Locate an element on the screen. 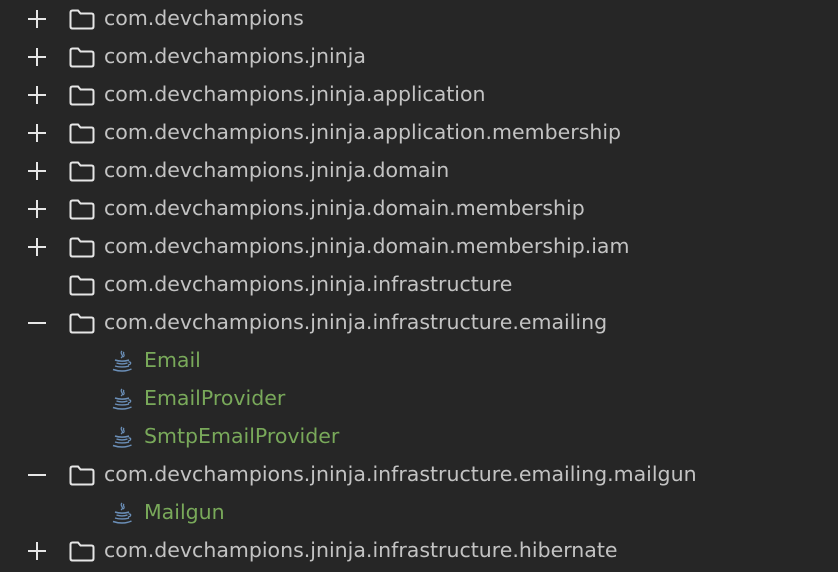 The image size is (838, 572). tree-row-package: com.devchampions.jninja.infrastructure is located at coordinates (419, 285).